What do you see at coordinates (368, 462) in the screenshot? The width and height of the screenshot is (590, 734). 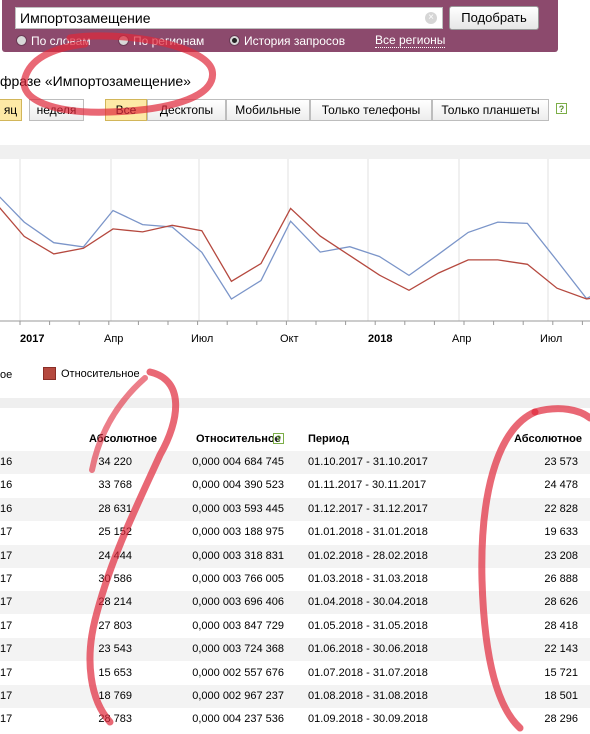 I see `cell-period: 01.10.2017 - 31.10.2017` at bounding box center [368, 462].